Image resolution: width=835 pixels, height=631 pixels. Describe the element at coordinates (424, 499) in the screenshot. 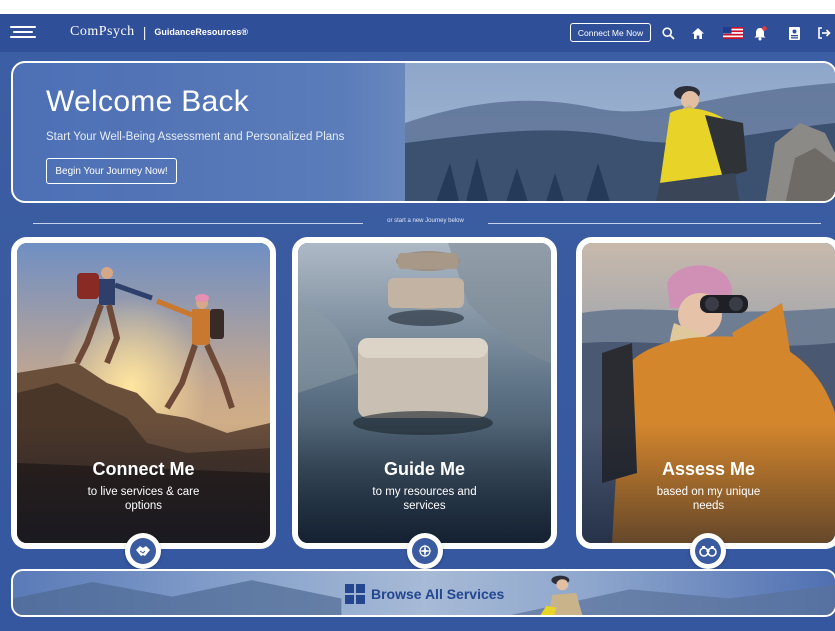

I see `card-description: to my resources and services` at that location.